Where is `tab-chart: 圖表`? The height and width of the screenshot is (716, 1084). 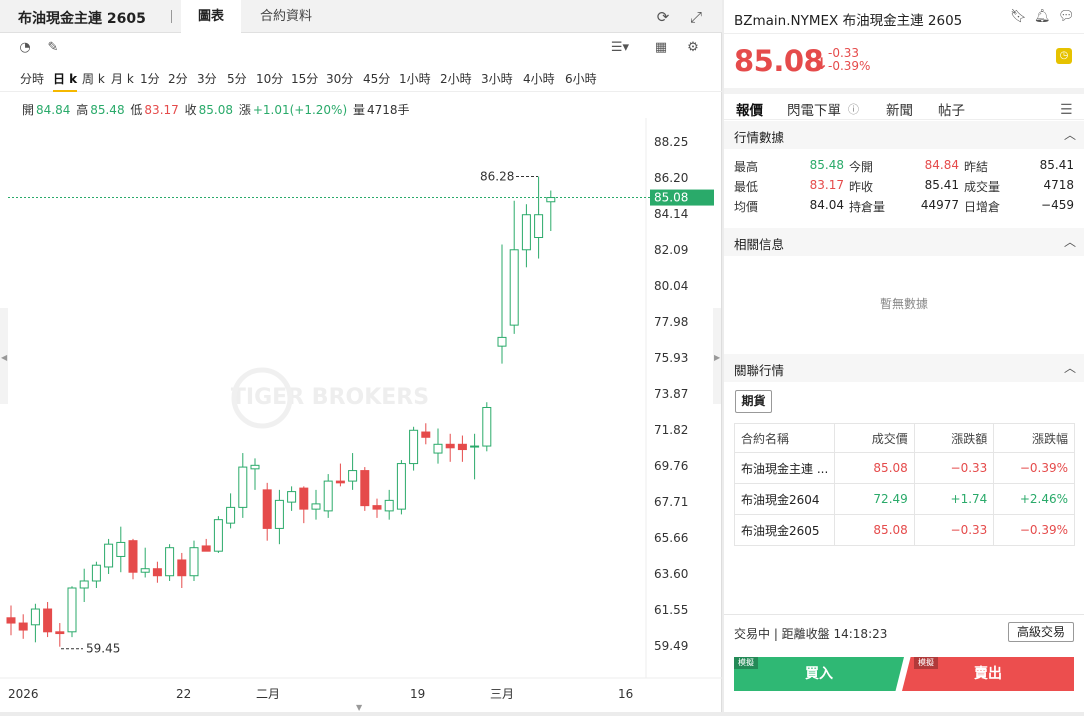
tab-chart: 圖表 is located at coordinates (211, 16).